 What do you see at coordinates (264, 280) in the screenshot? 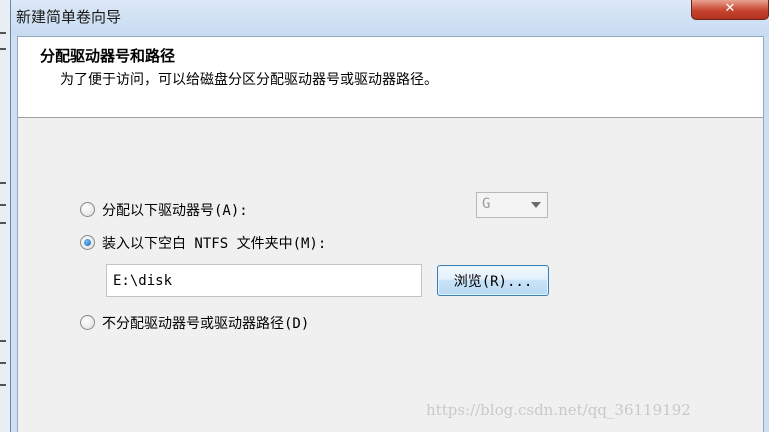
I see `folder-path-input` at bounding box center [264, 280].